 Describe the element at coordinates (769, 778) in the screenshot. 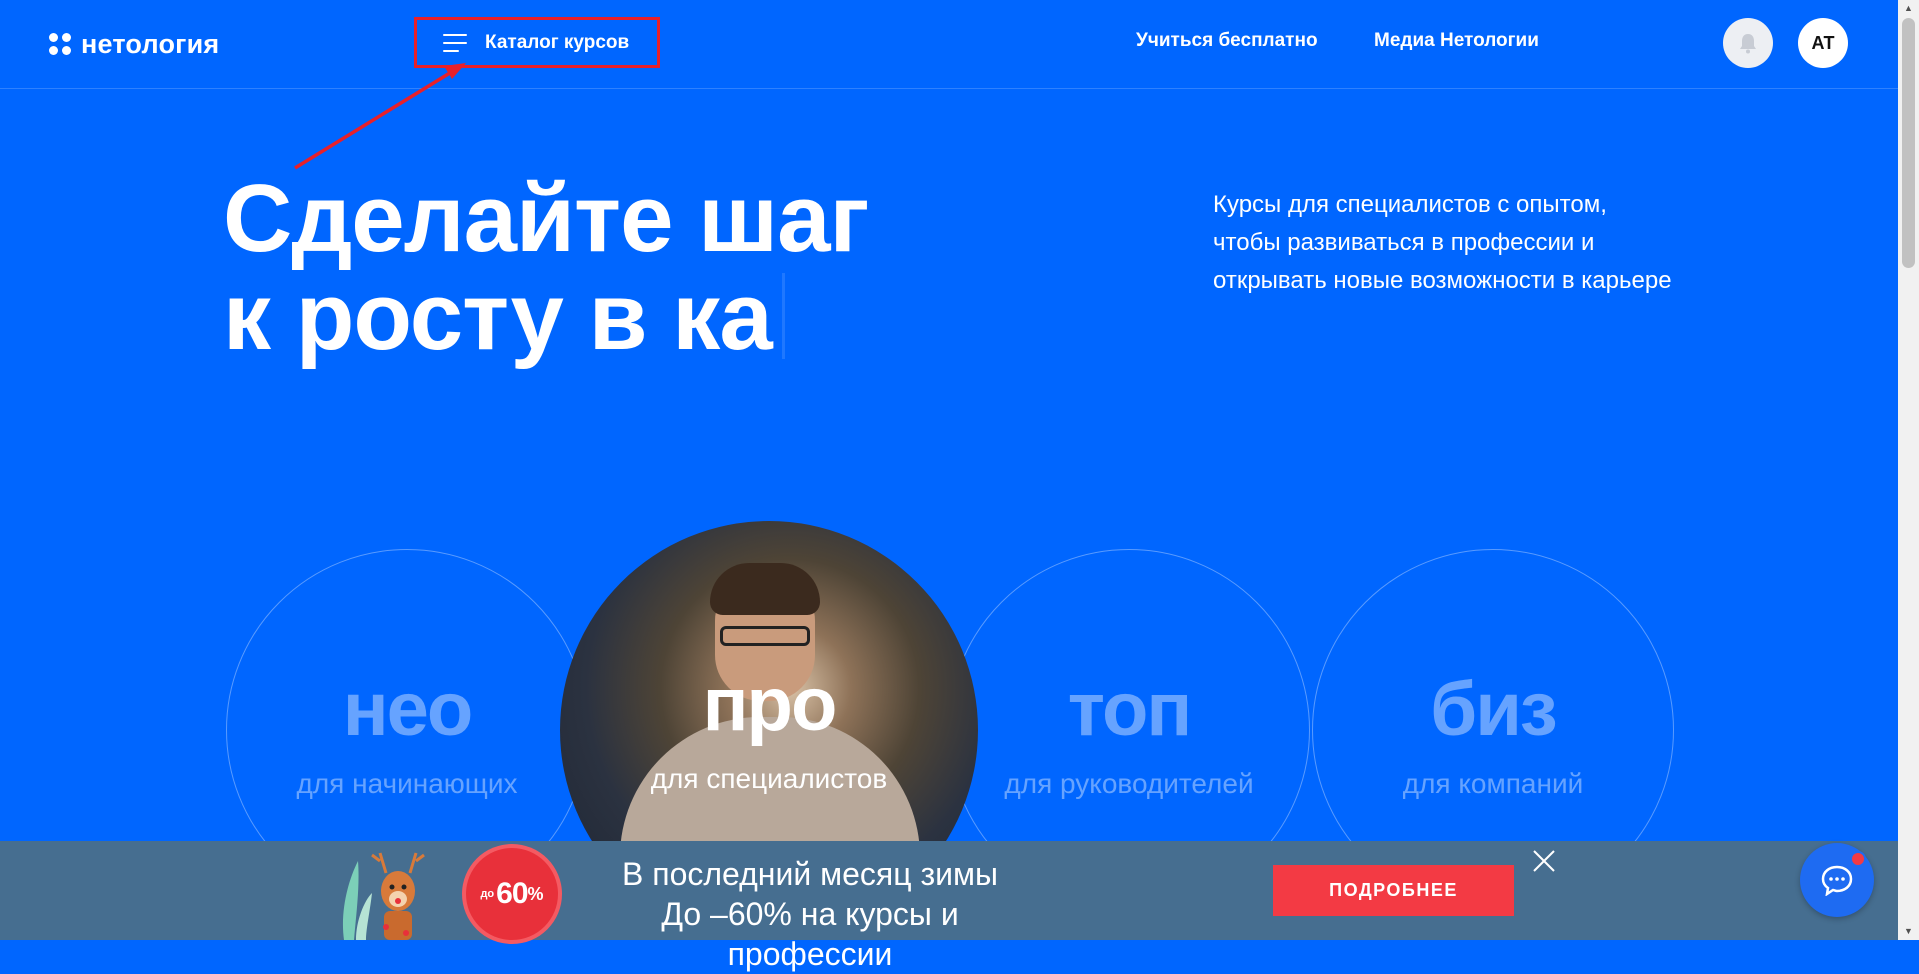

I see `level-description: для специалистов` at that location.